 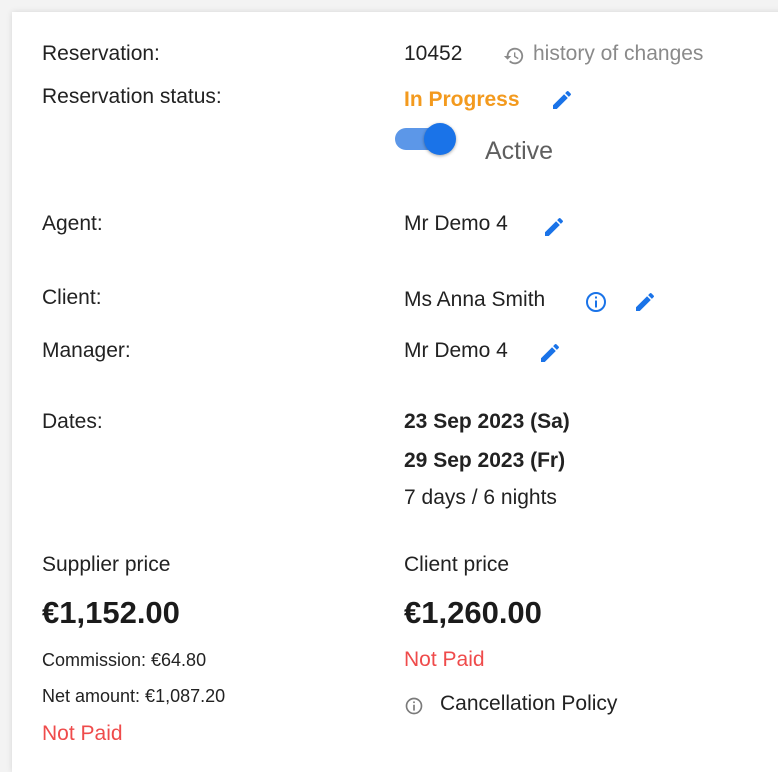 I want to click on end-date: 29 Sep 2023 (Fr), so click(x=485, y=460).